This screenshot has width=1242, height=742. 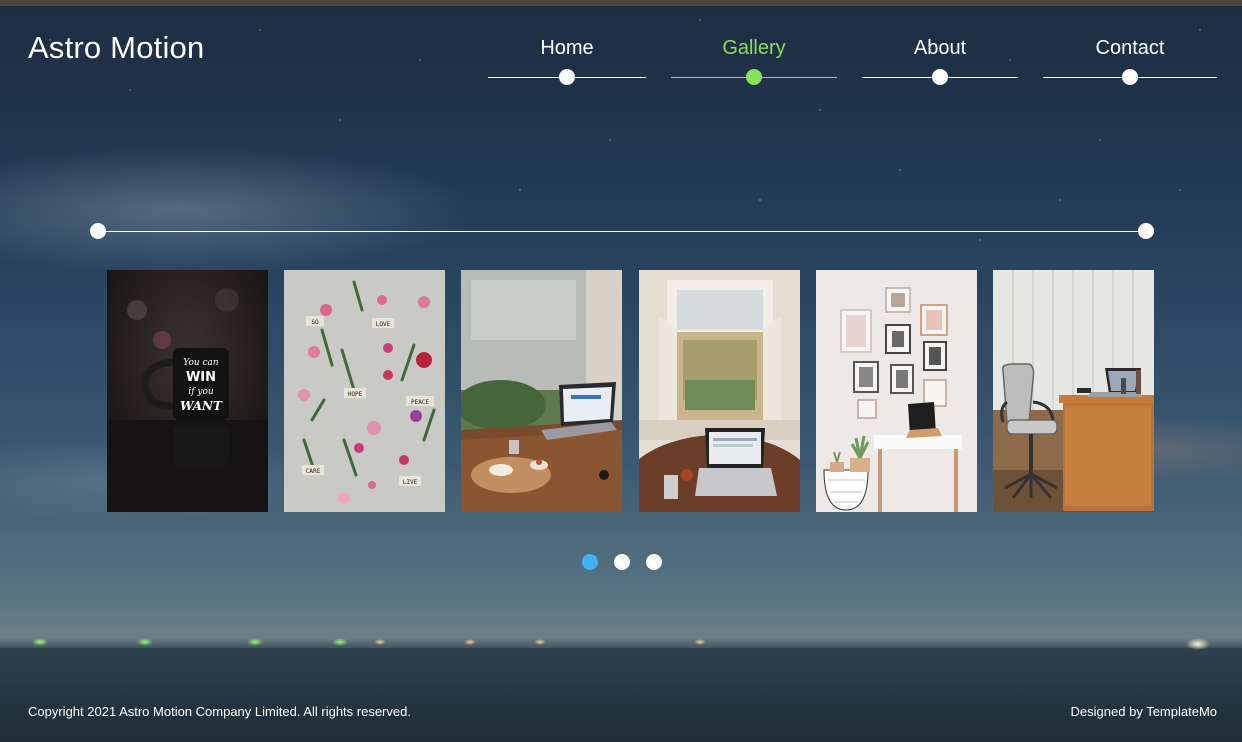 I want to click on nav-item-home: Home, so click(x=567, y=66).